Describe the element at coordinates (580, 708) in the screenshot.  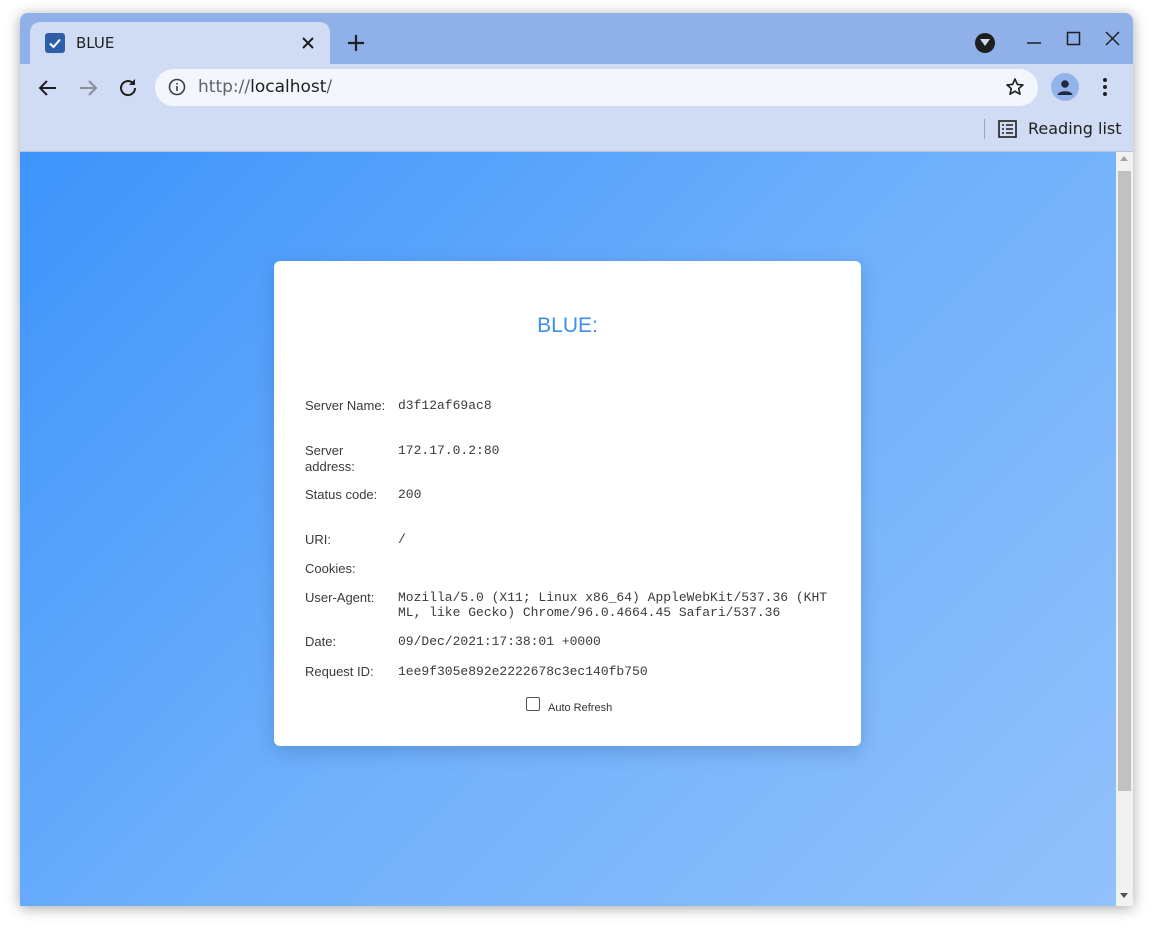
I see `auto-refresh-label: Auto Refresh` at that location.